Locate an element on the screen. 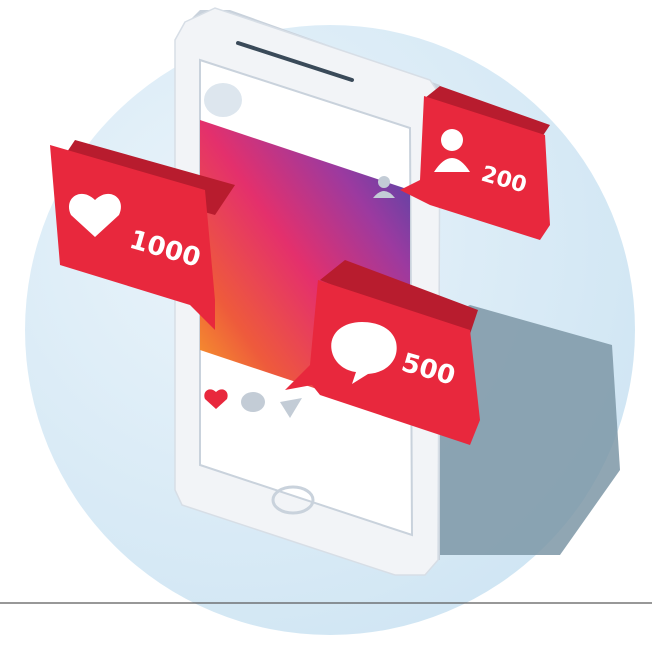 This screenshot has width=652, height=648. comment-icon is located at coordinates (253, 402).